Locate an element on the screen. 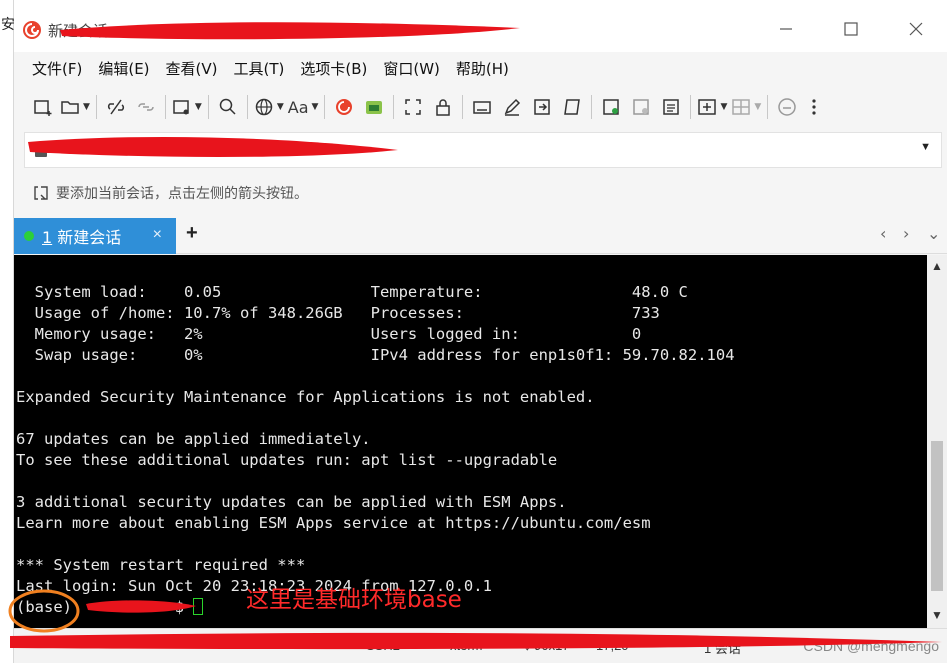 The height and width of the screenshot is (663, 947). terminal-line: System load: 0.05 Temperature: 48.0 C is located at coordinates (352, 292).